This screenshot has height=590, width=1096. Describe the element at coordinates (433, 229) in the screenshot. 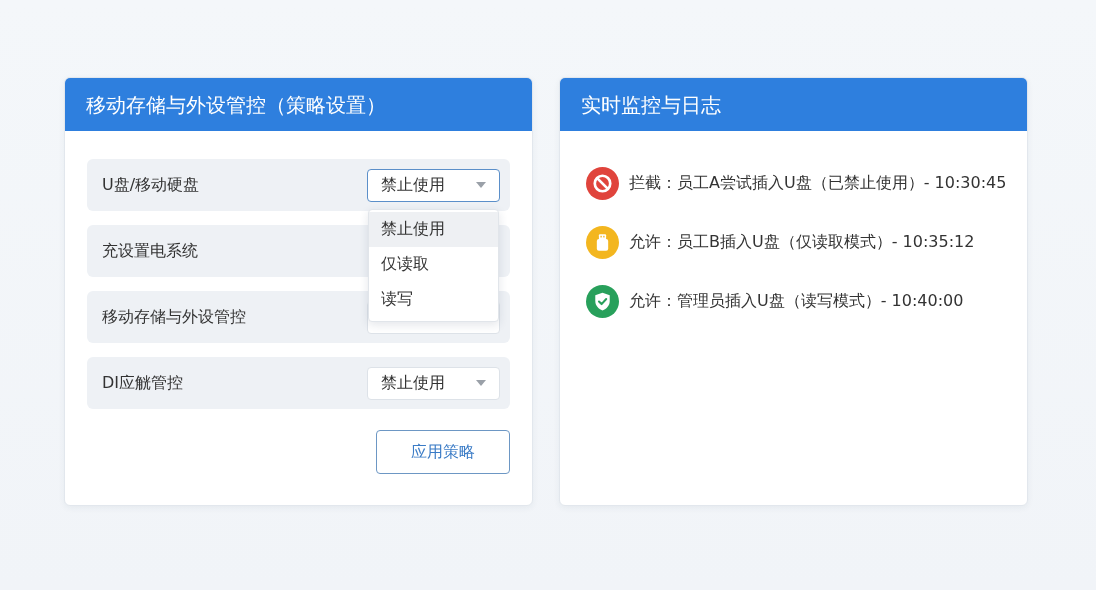

I see `dropdown-option: 禁止使用` at that location.